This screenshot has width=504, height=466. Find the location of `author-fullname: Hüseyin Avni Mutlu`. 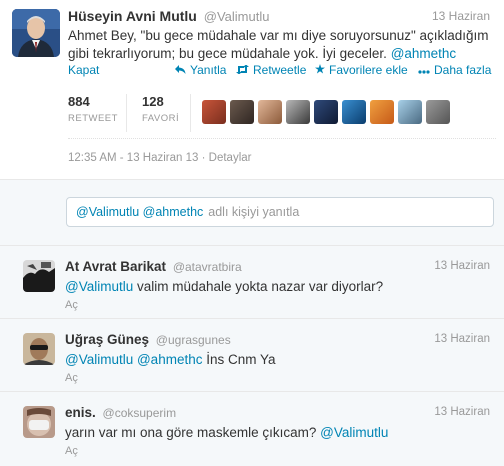

author-fullname: Hüseyin Avni Mutlu is located at coordinates (132, 16).